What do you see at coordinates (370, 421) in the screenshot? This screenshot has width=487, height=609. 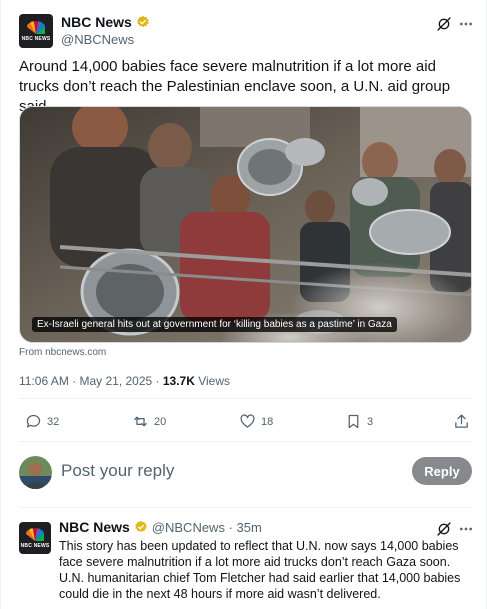 I see `bookmark-count: 3` at bounding box center [370, 421].